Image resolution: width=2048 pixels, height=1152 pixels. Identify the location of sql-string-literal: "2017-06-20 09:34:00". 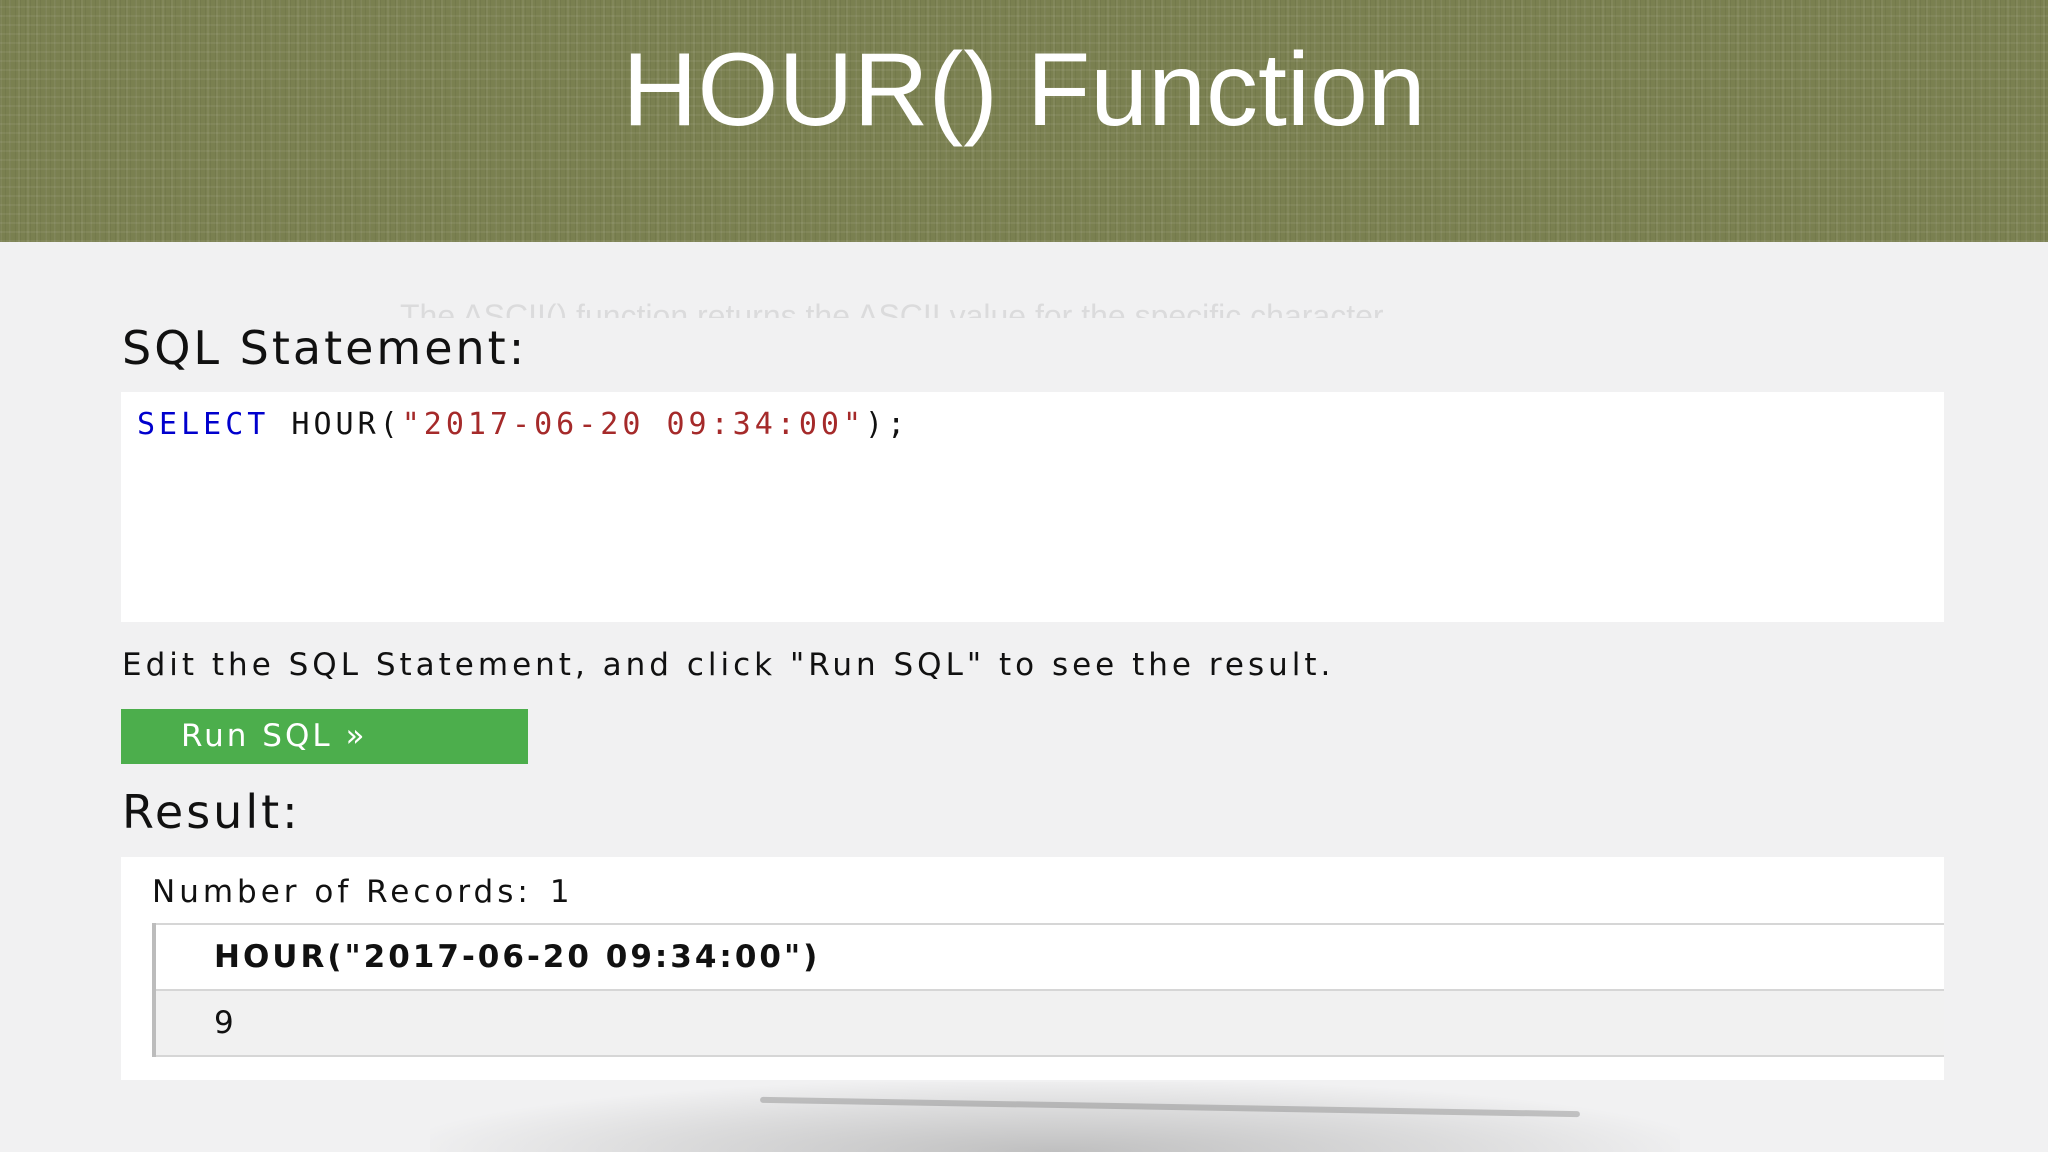
(633, 424).